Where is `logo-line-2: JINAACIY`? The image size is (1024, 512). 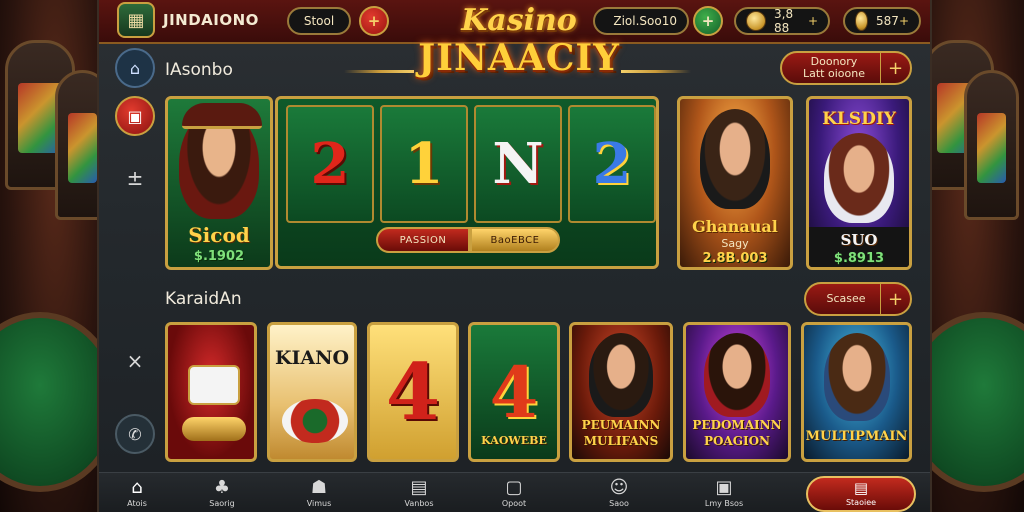 logo-line-2: JINAACIY is located at coordinates (519, 58).